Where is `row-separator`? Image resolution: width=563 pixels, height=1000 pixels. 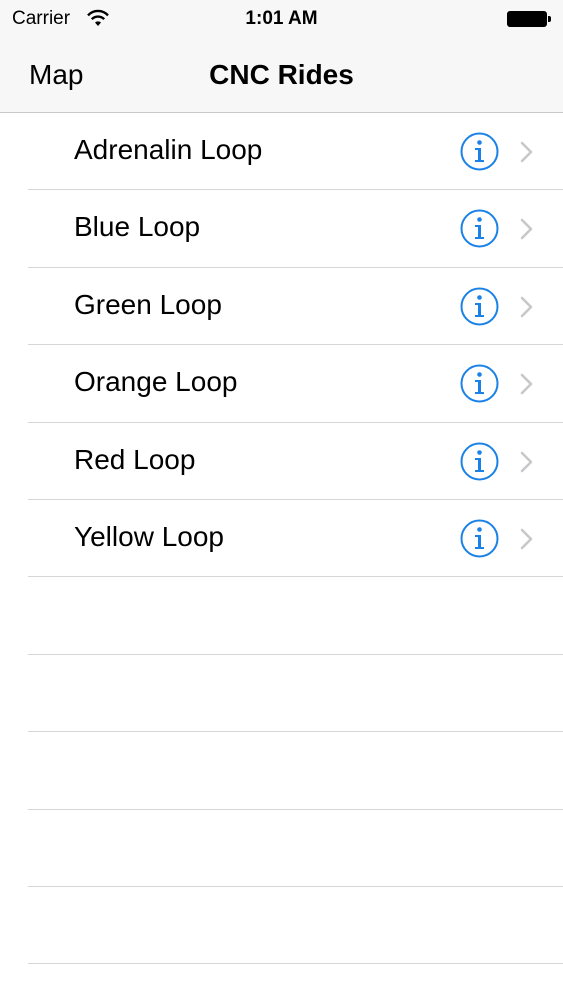
row-separator is located at coordinates (295, 964).